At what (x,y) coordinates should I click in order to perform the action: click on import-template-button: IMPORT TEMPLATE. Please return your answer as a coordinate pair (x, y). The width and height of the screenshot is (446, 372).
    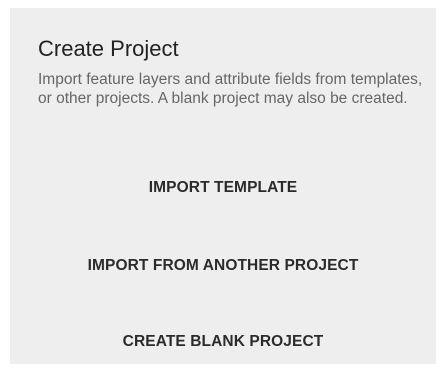
    Looking at the image, I should click on (223, 188).